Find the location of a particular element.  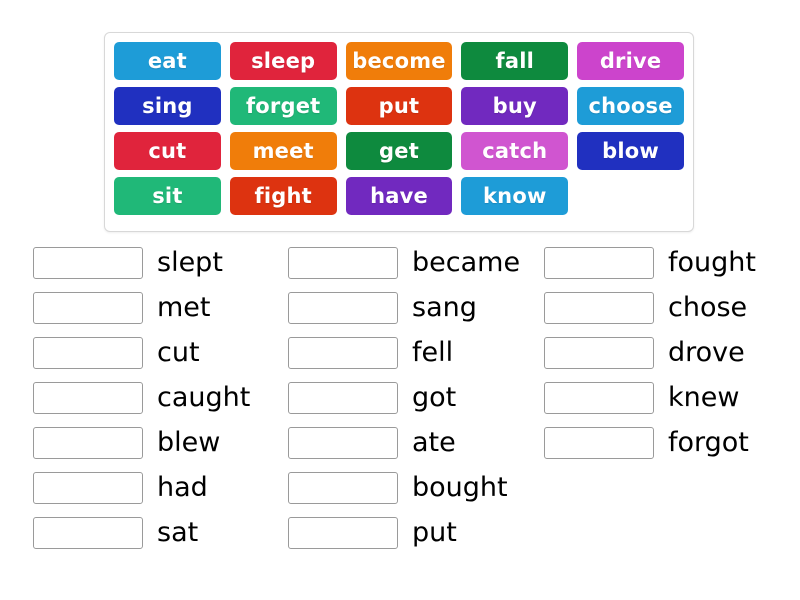

answer-label: met is located at coordinates (184, 307).